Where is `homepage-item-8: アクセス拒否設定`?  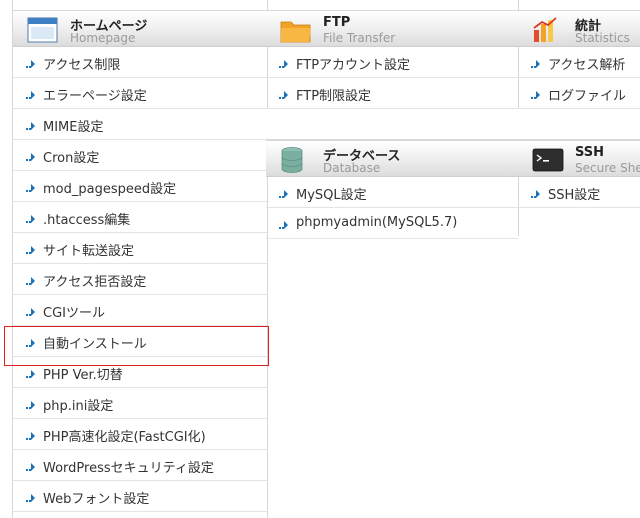
homepage-item-8: アクセス拒否設定 is located at coordinates (140, 279).